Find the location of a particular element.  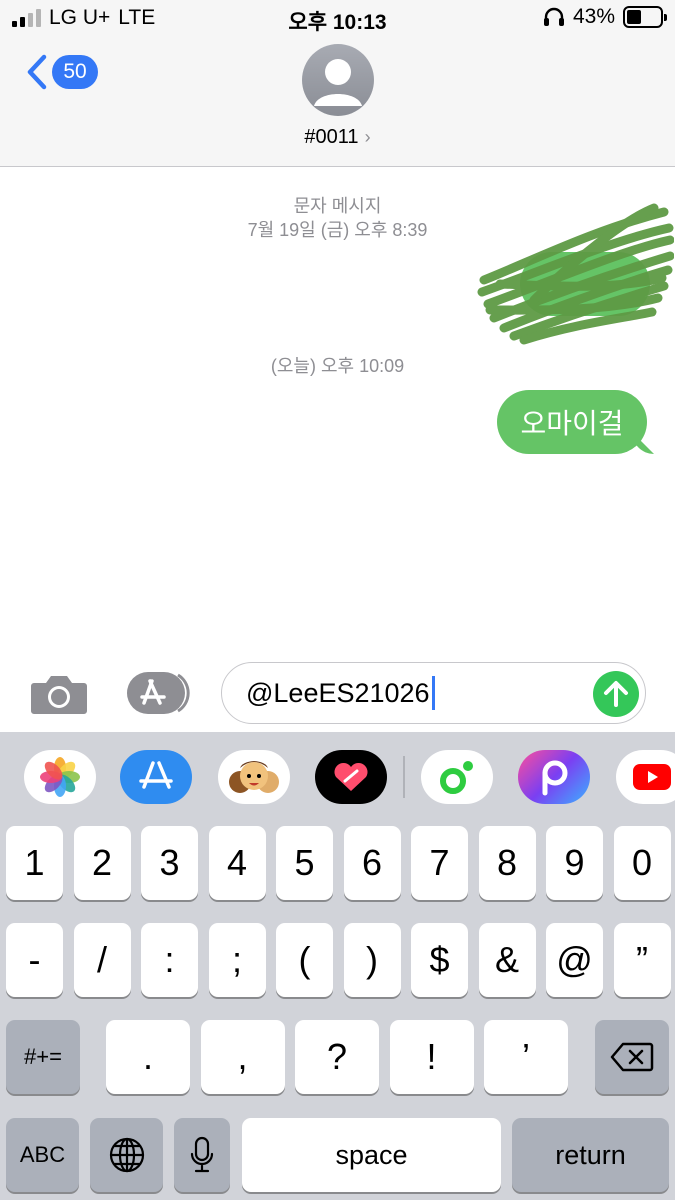

globe-icon is located at coordinates (126, 1155).